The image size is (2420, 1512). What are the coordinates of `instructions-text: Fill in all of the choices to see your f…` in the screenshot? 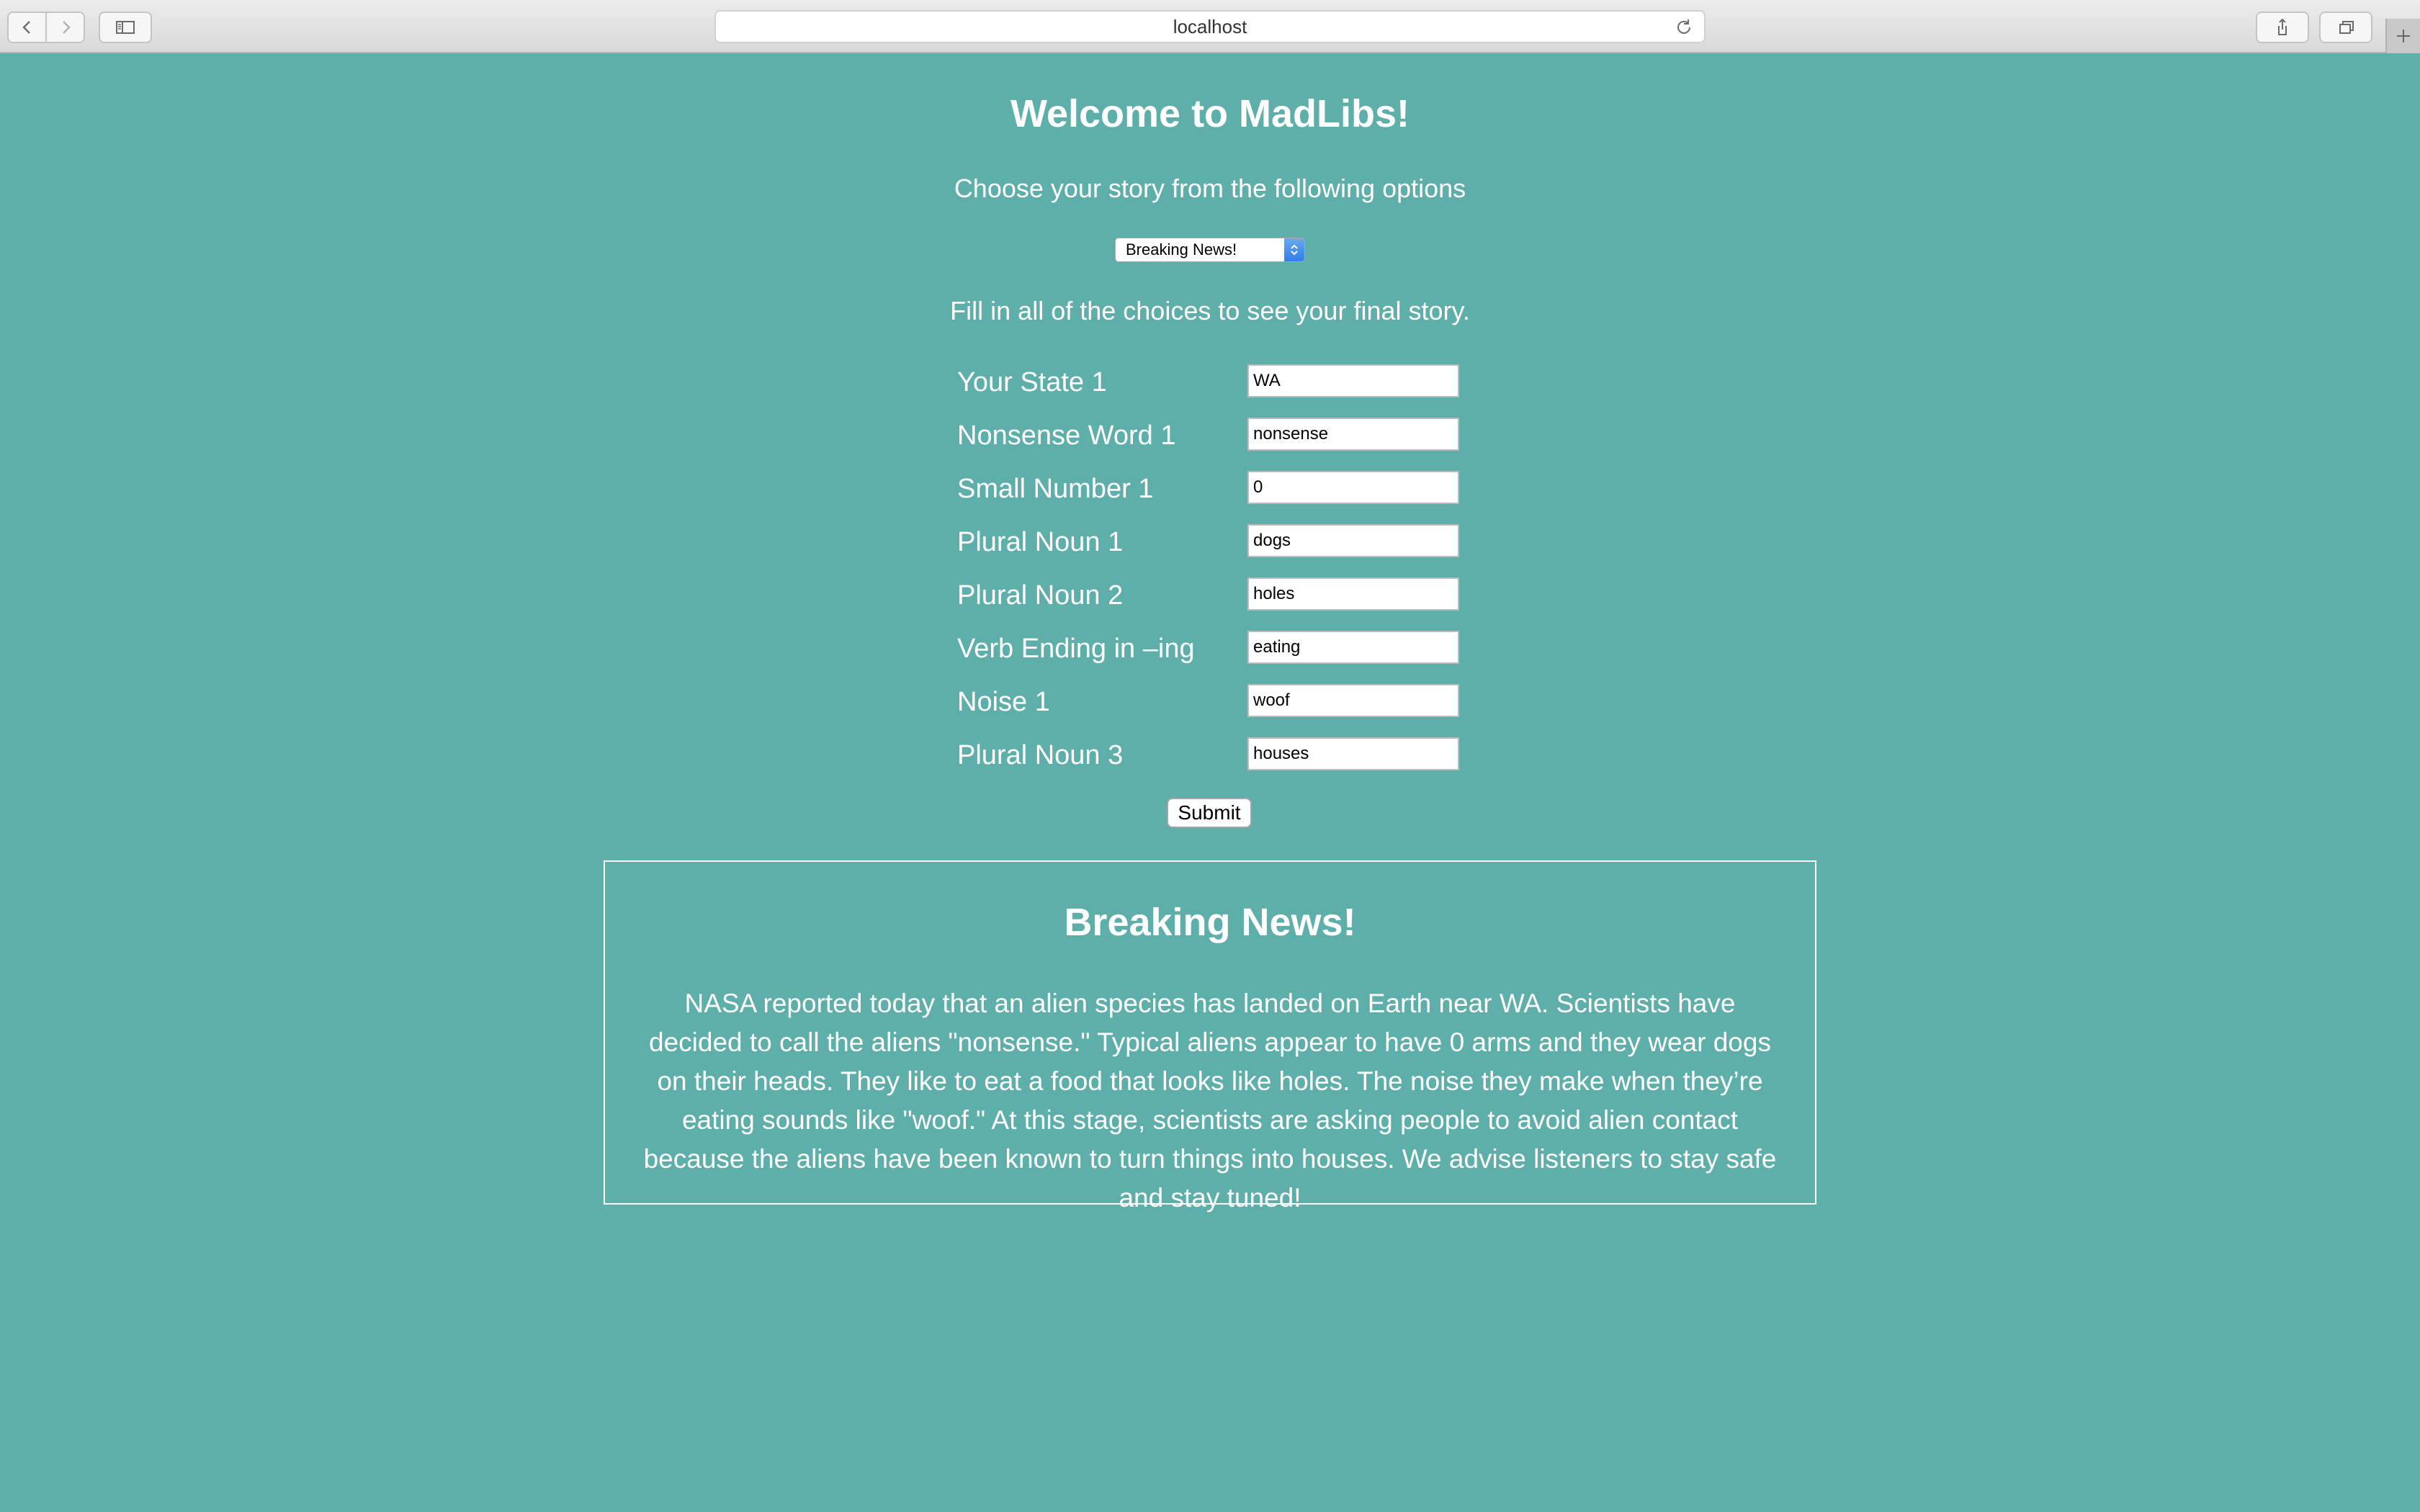 It's located at (1210, 310).